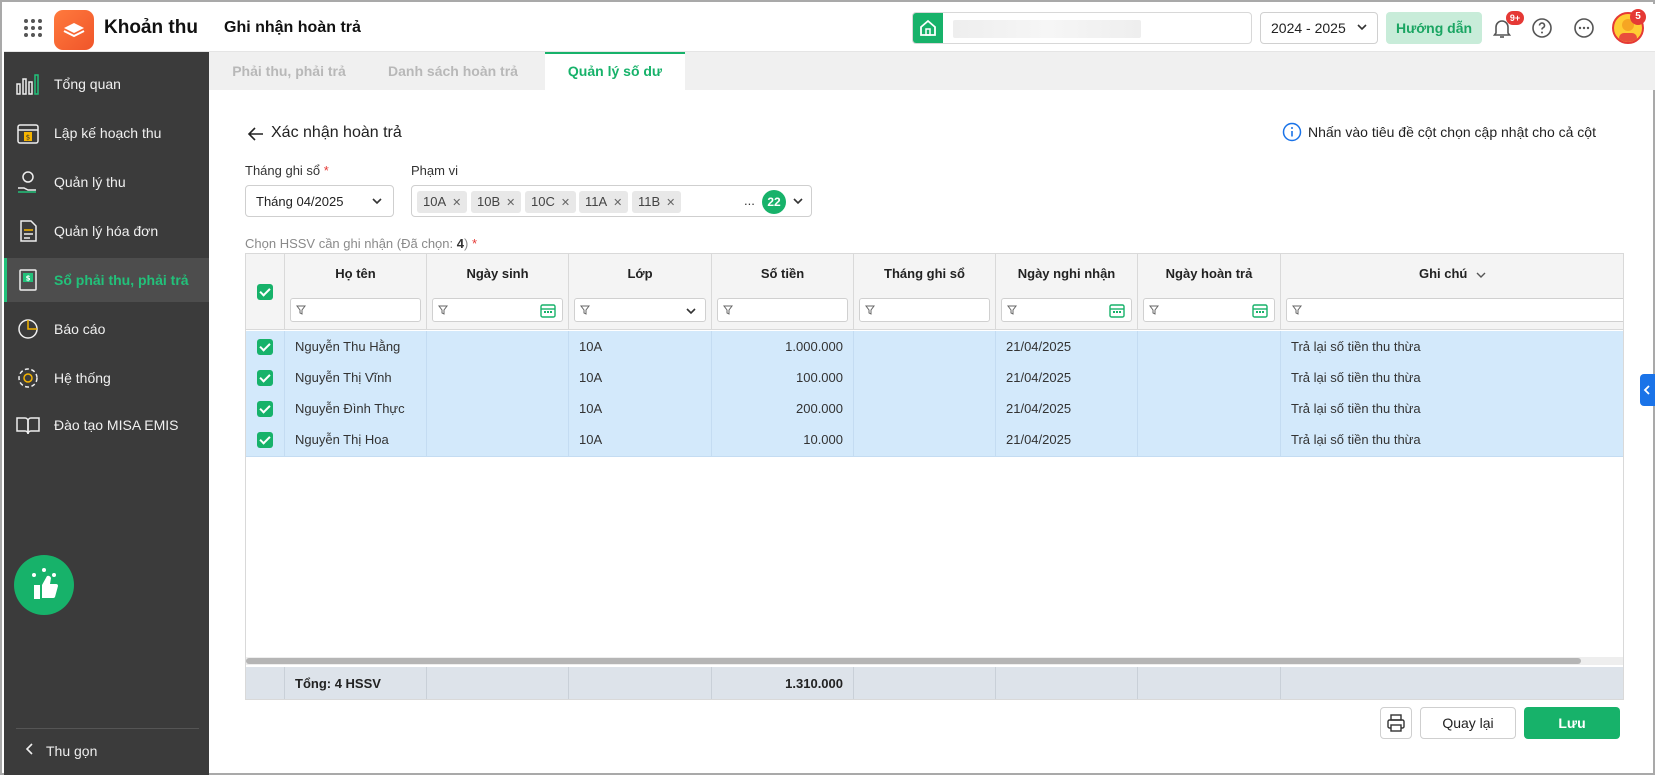  Describe the element at coordinates (615, 71) in the screenshot. I see `tab-balance-management: Quản lý số dư` at that location.